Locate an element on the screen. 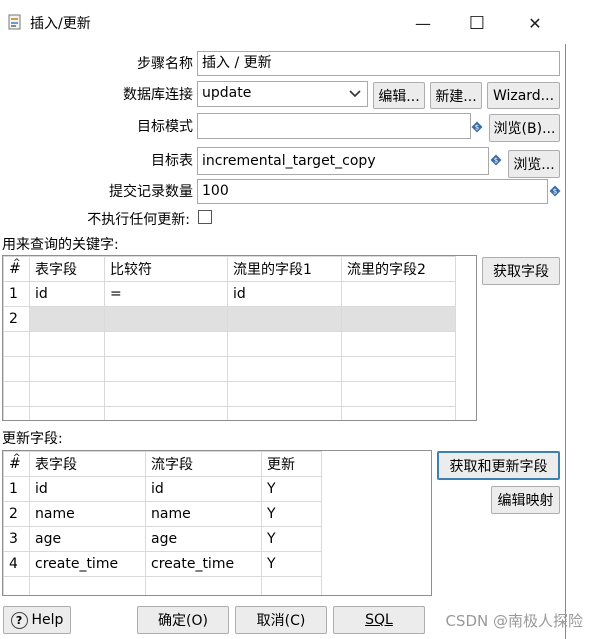 The width and height of the screenshot is (597, 639). question-circle-icon: ? is located at coordinates (19, 620).